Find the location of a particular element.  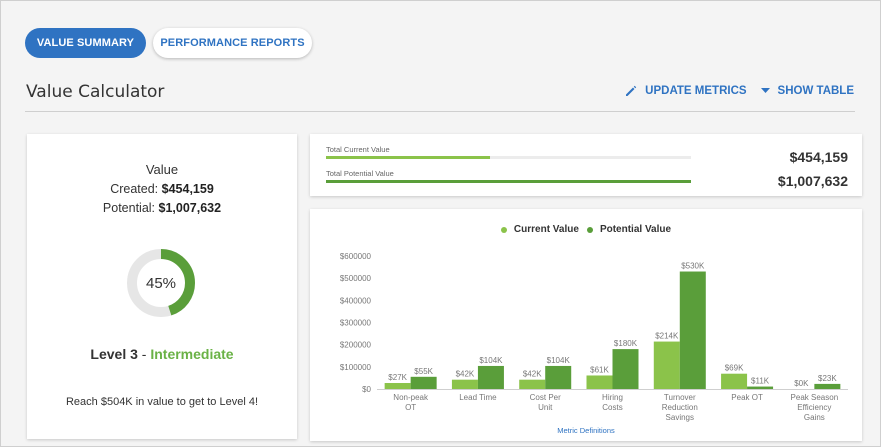

y-tick-label: $600000 is located at coordinates (356, 256).